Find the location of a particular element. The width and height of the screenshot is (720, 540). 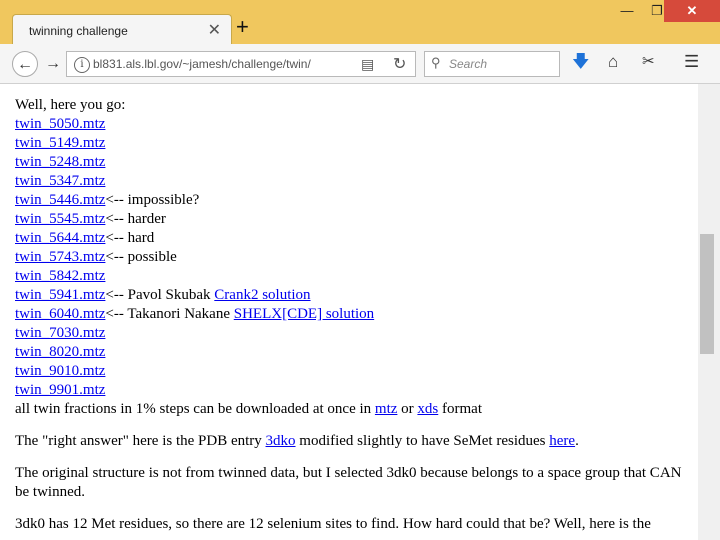

mtz-link: mtz is located at coordinates (386, 409).